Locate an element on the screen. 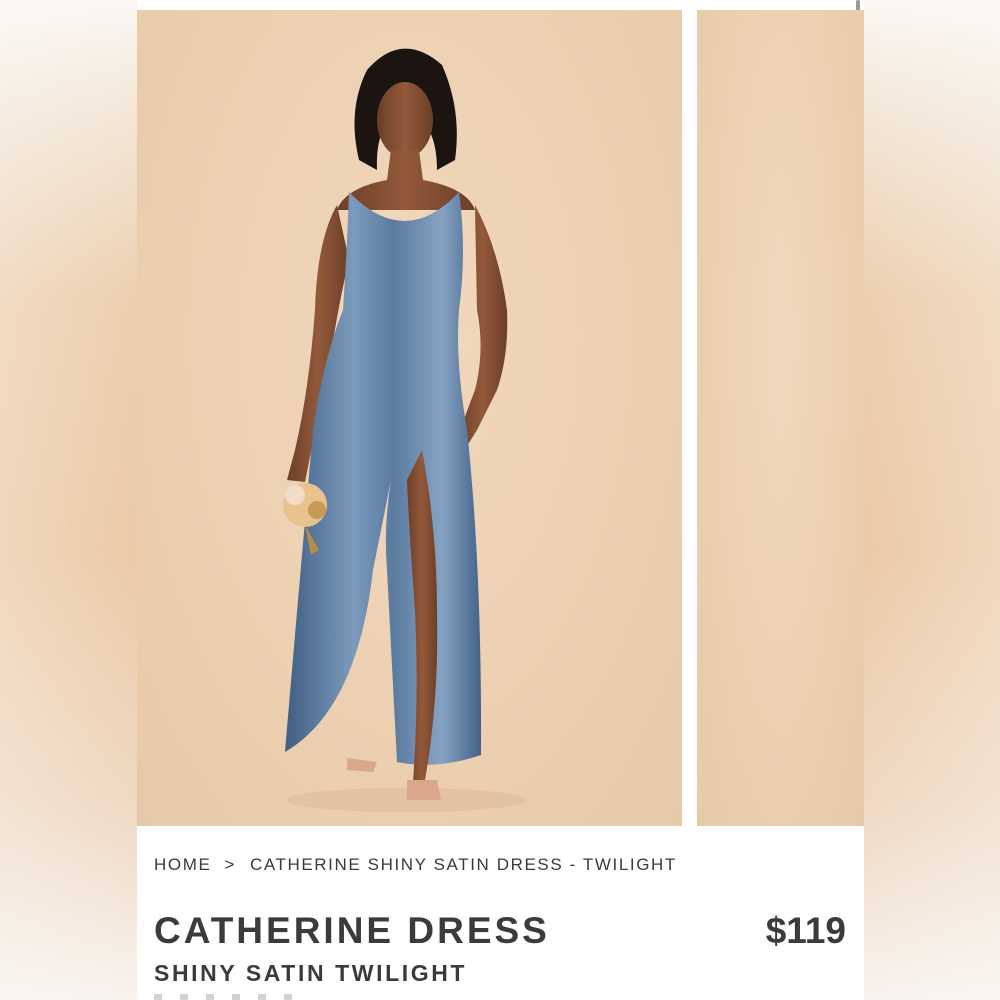  product-price: $119 is located at coordinates (805, 930).